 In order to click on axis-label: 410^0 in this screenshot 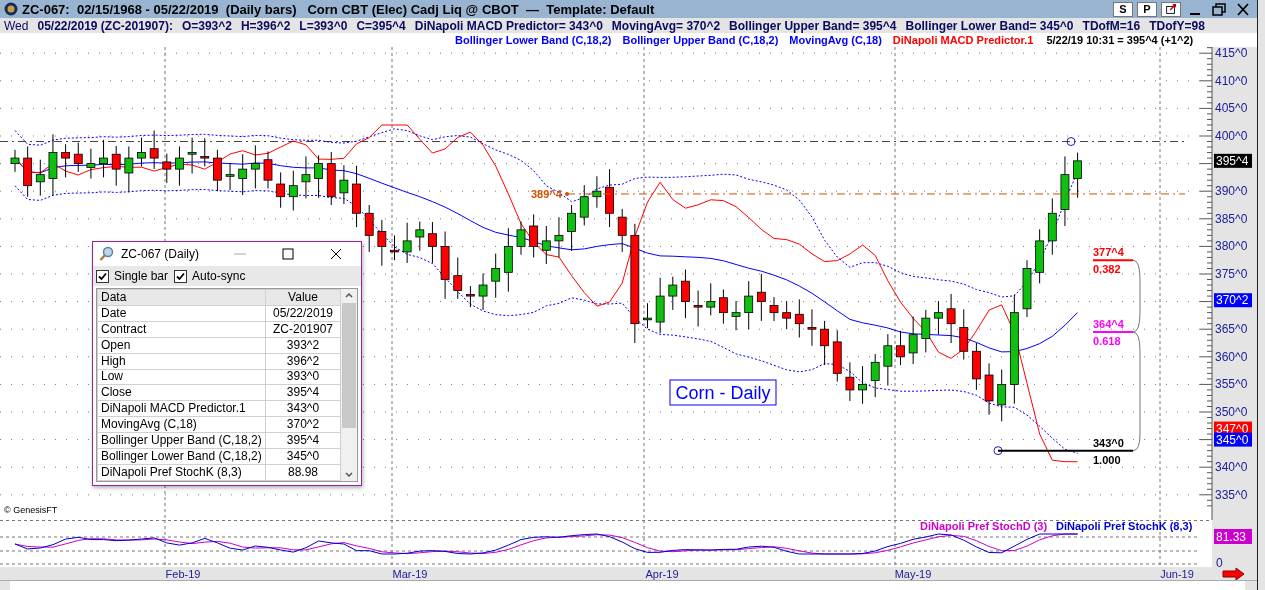, I will do `click(1231, 80)`.